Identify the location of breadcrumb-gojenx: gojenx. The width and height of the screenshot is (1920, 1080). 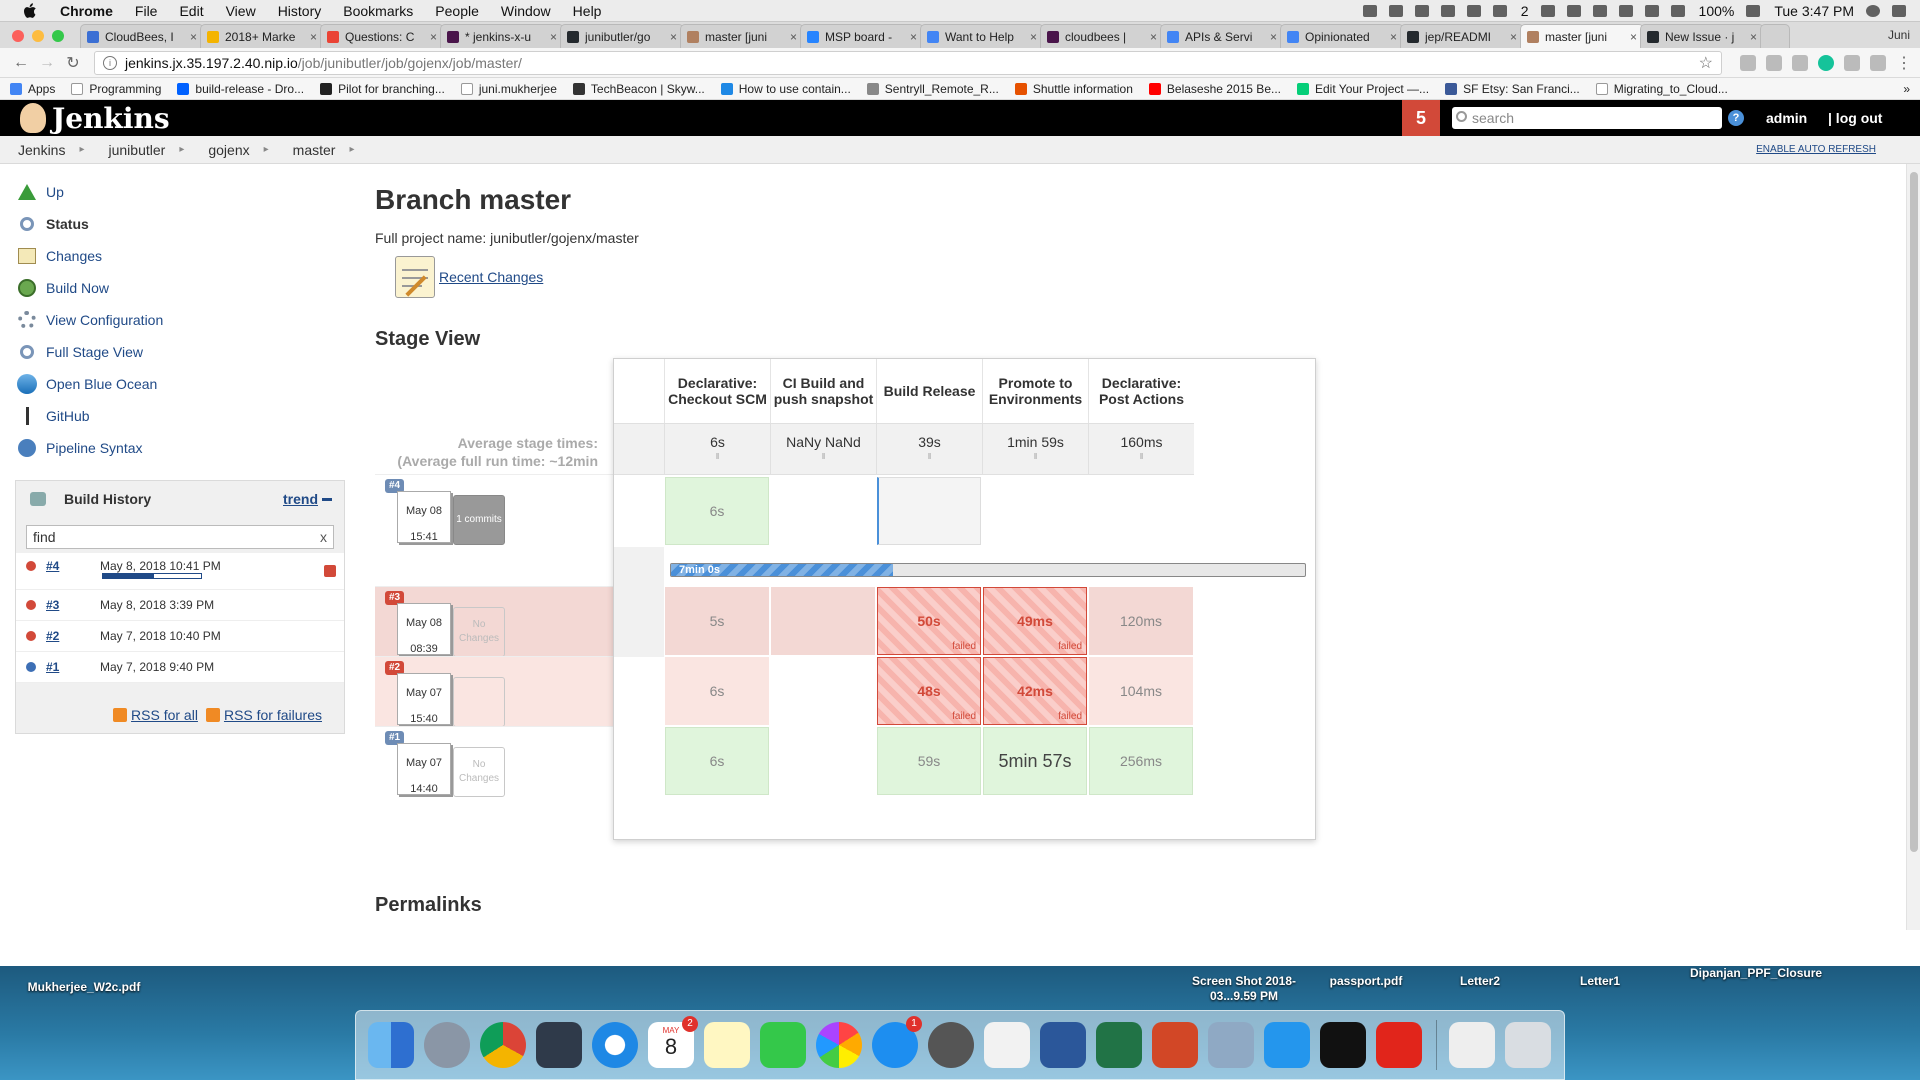
(228, 150).